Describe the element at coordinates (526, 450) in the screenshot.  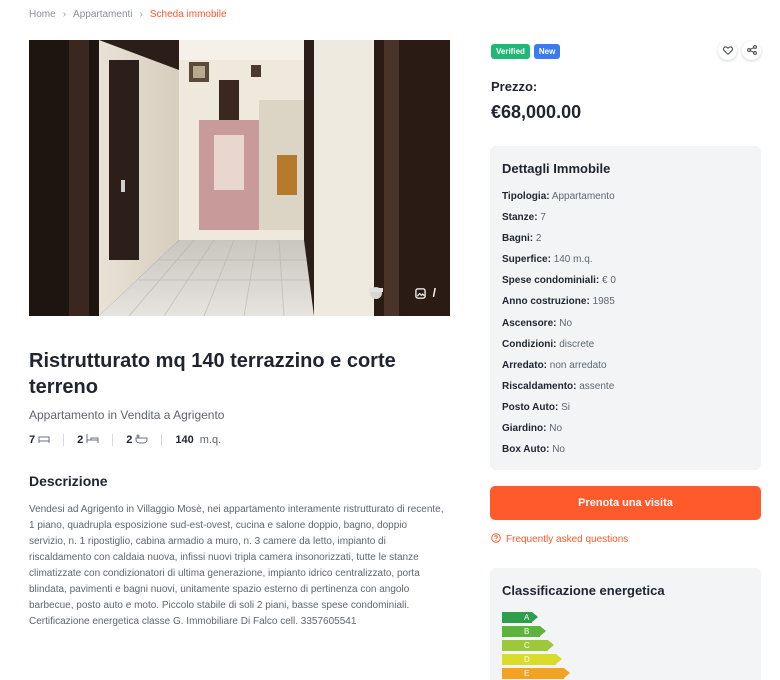
I see `detail-label: Box Auto:` at that location.